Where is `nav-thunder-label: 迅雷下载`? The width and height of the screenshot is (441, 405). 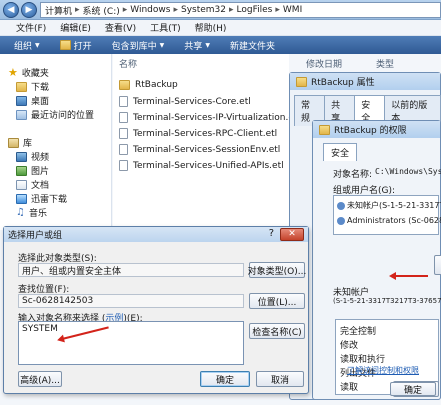 nav-thunder-label: 迅雷下载 is located at coordinates (49, 200).